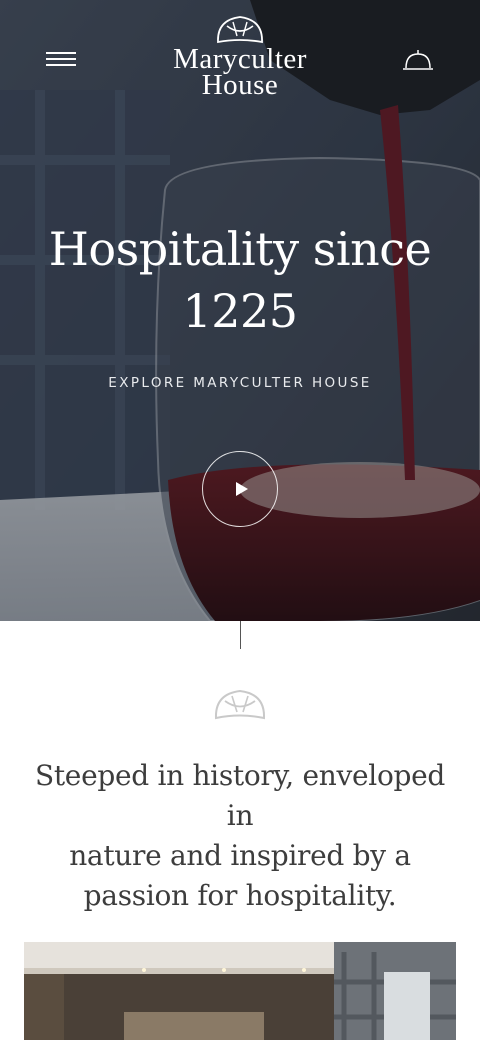  I want to click on scroll-divider, so click(240, 635).